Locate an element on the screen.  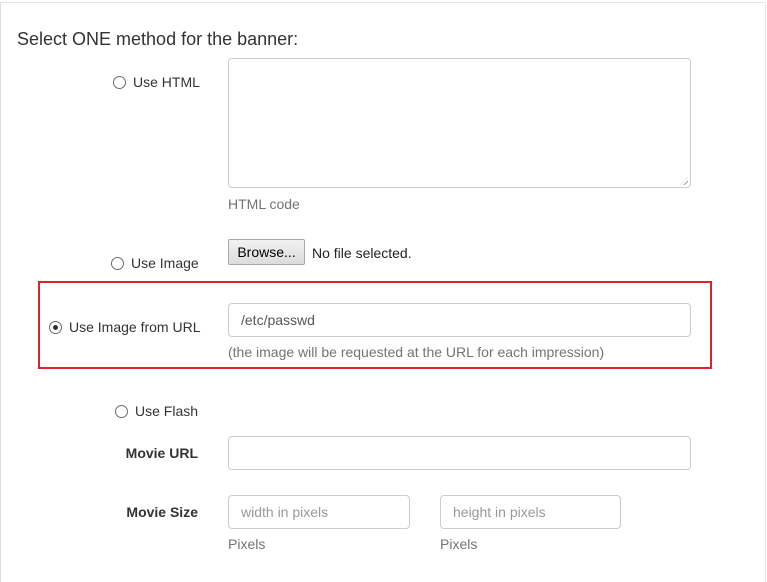
use-html-option: Use HTML is located at coordinates (156, 82).